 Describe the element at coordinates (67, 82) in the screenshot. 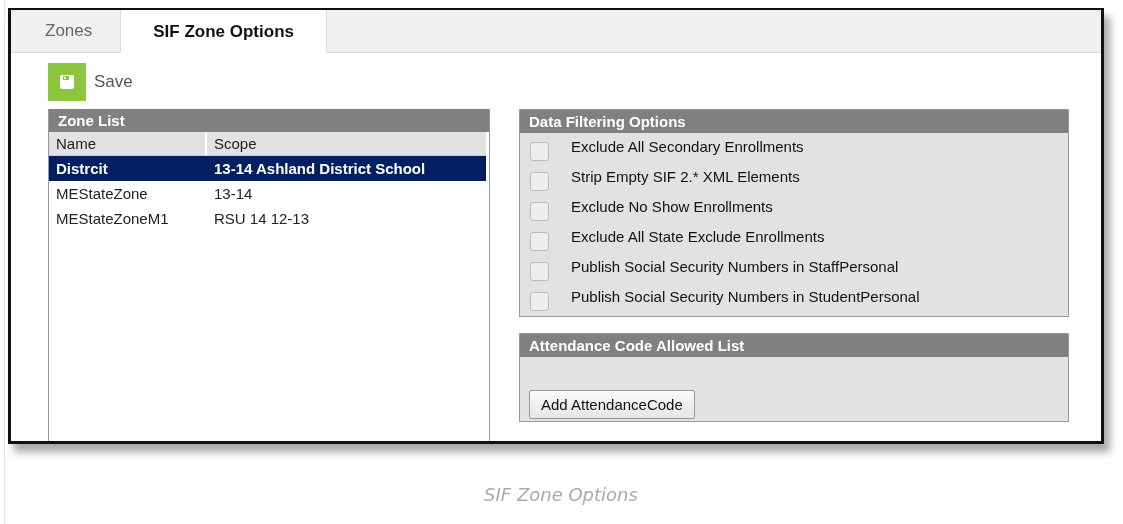

I see `save-icon` at that location.